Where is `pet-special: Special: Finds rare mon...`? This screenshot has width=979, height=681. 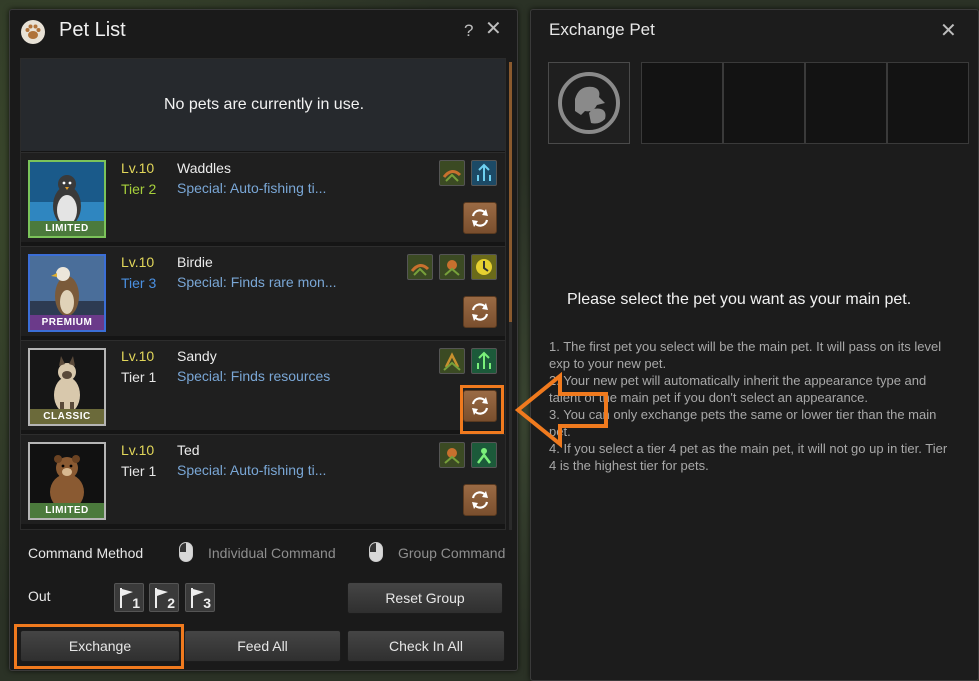 pet-special: Special: Finds rare mon... is located at coordinates (257, 282).